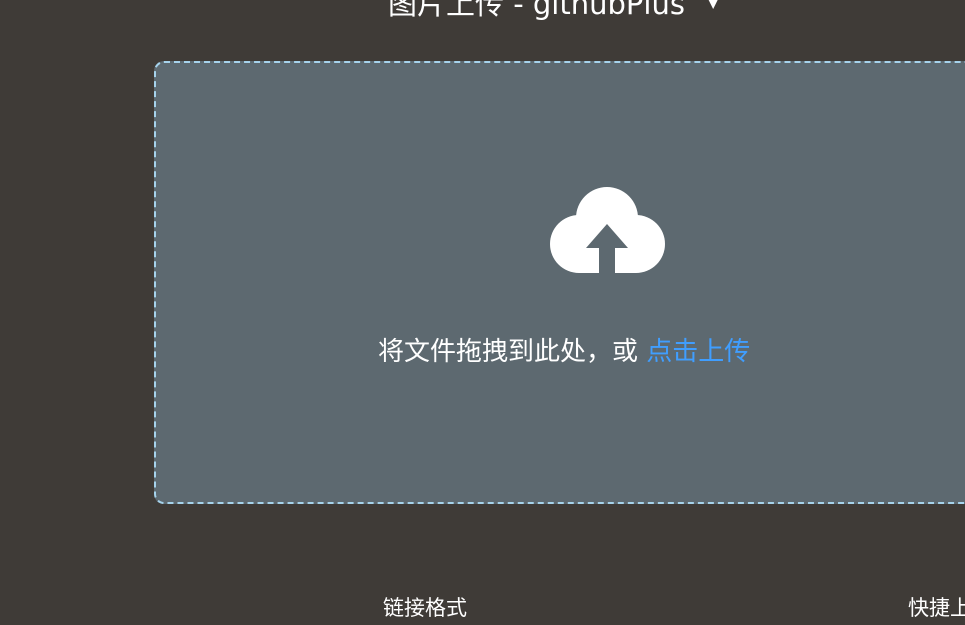 This screenshot has height=625, width=965. What do you see at coordinates (607, 231) in the screenshot?
I see `cloud-upload-icon` at bounding box center [607, 231].